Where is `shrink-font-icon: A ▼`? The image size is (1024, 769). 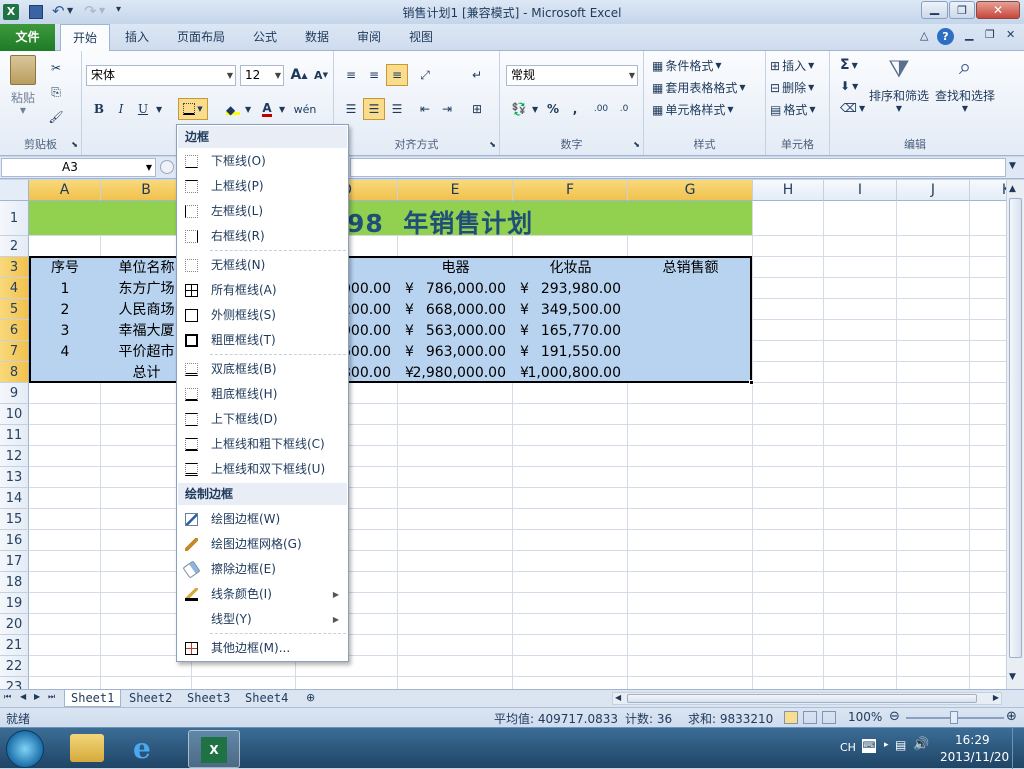
shrink-font-icon: A ▼ is located at coordinates (321, 75).